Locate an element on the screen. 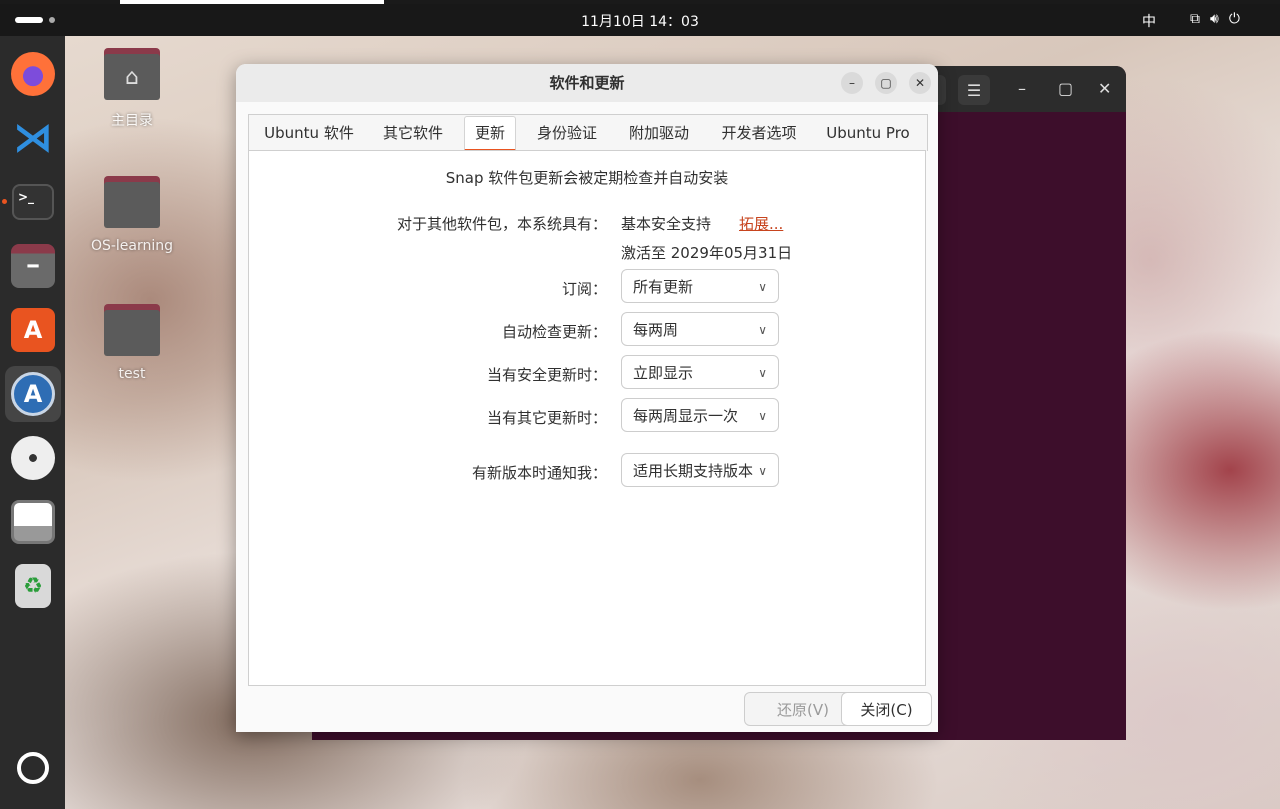 This screenshot has width=1280, height=809. tab-authentication: 身份验证 is located at coordinates (567, 133).